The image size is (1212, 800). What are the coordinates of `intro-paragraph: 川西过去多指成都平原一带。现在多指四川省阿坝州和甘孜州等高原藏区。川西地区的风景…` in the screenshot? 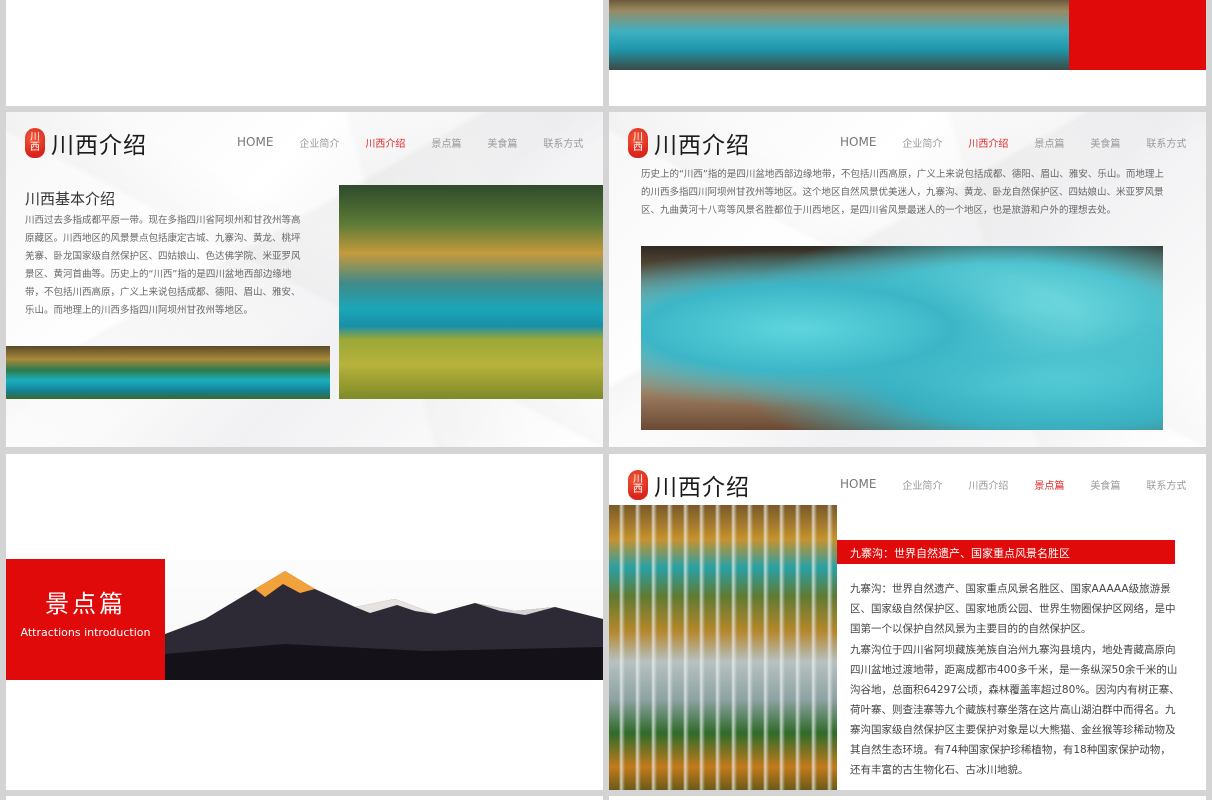 It's located at (163, 265).